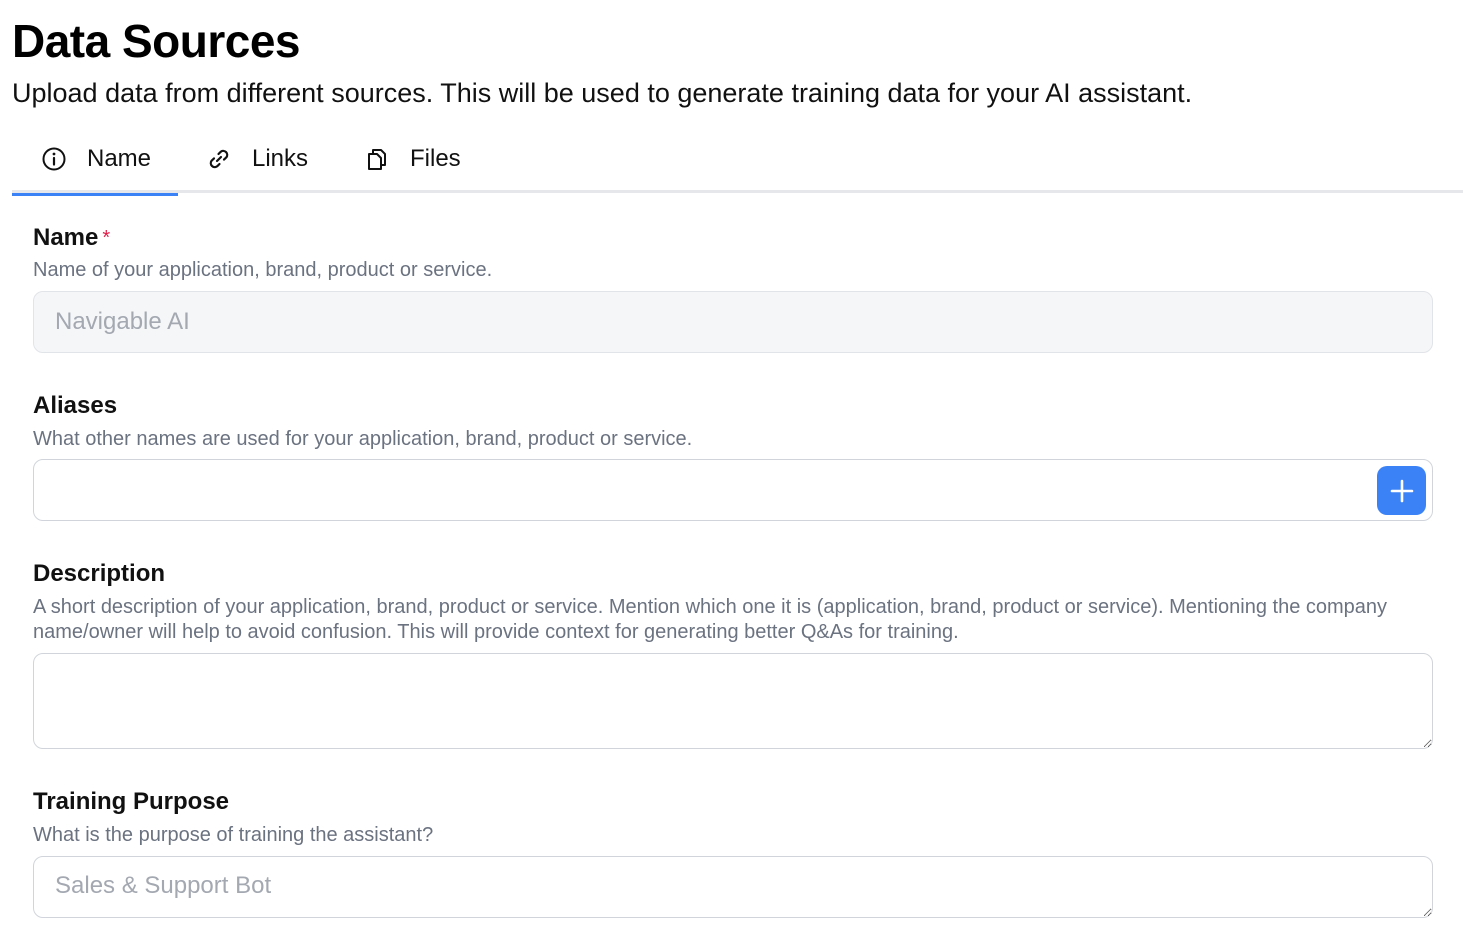 The width and height of the screenshot is (1463, 941). What do you see at coordinates (99, 573) in the screenshot?
I see `description-label: Description` at bounding box center [99, 573].